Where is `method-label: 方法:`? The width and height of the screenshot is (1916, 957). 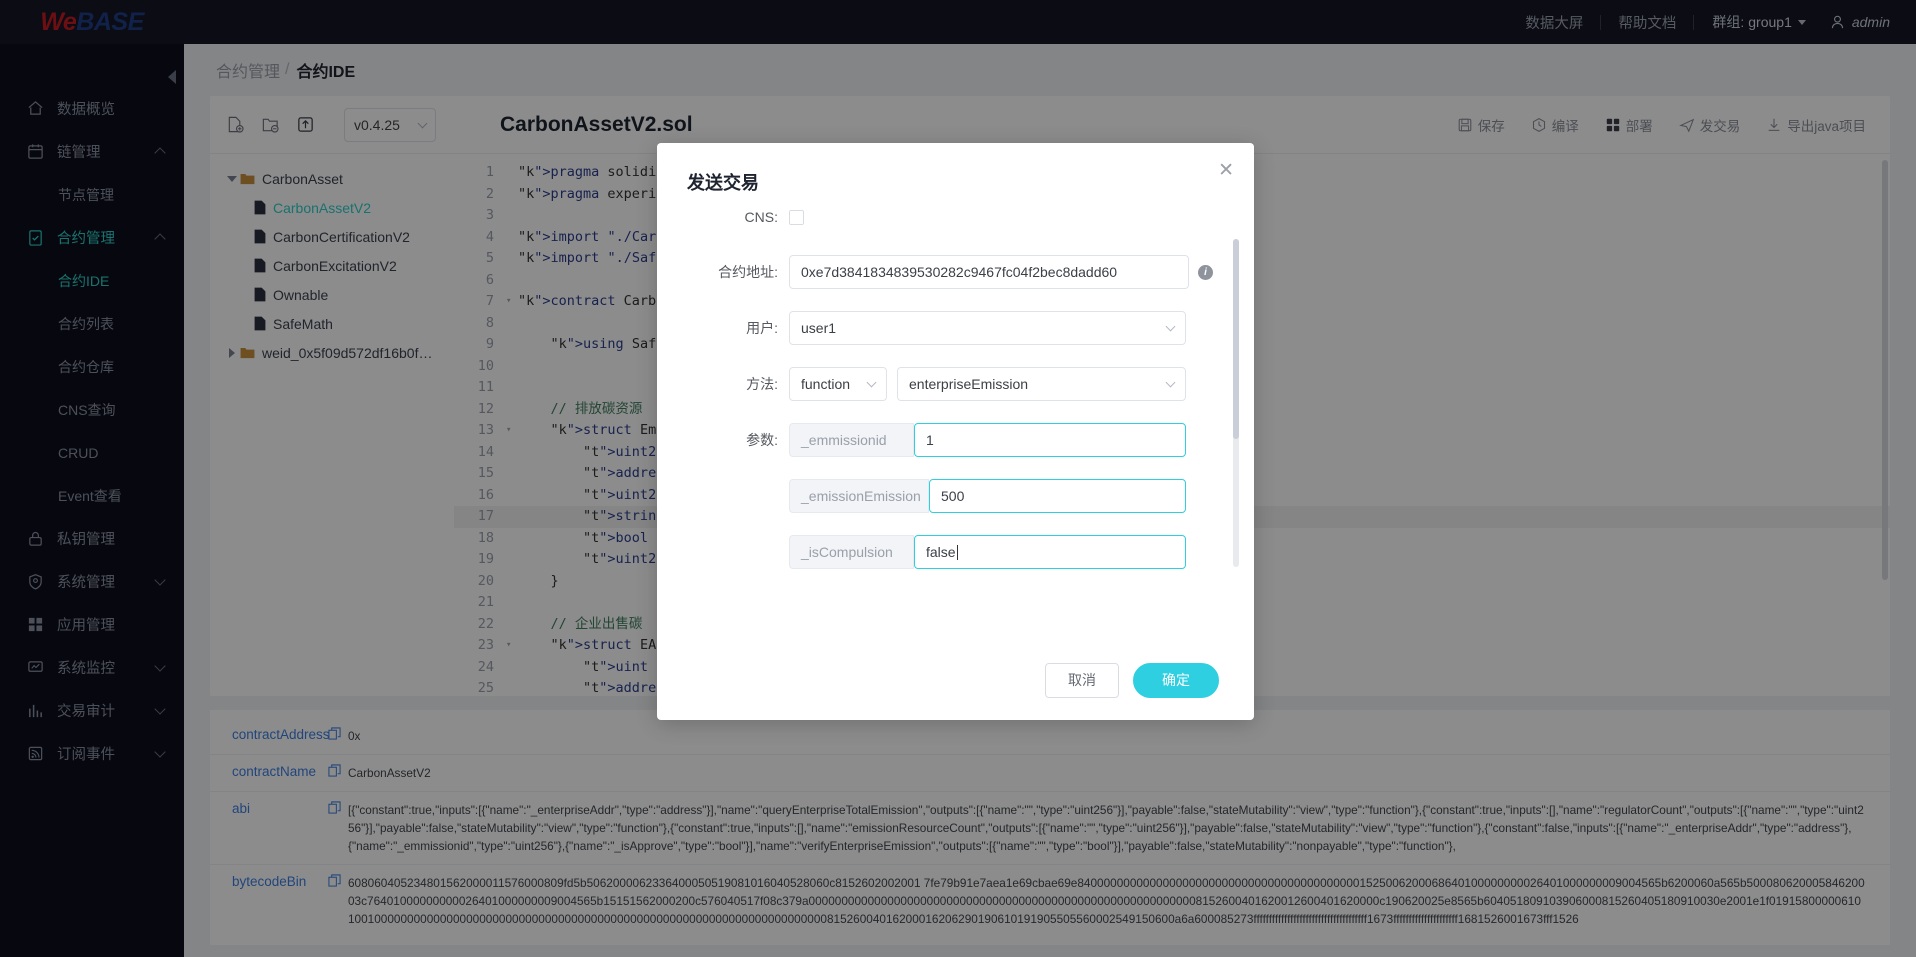 method-label: 方法: is located at coordinates (762, 384).